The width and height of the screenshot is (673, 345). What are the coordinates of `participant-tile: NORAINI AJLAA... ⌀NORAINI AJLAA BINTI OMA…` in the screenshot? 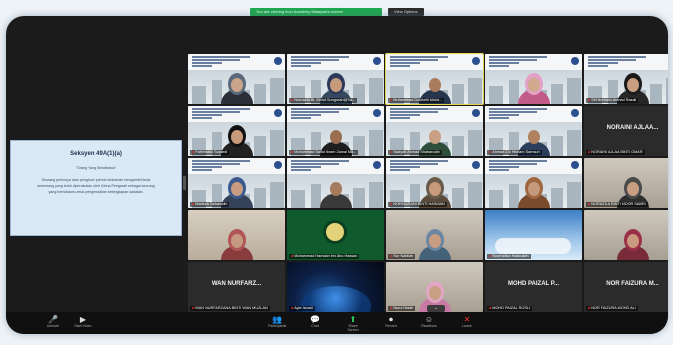 It's located at (626, 131).